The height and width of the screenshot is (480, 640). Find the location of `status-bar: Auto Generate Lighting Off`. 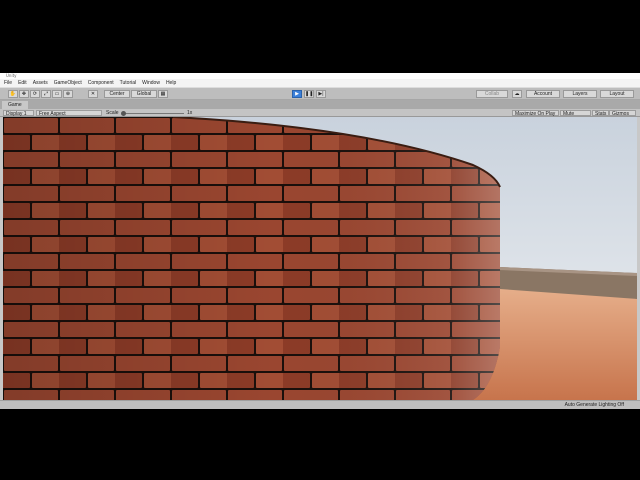

status-bar: Auto Generate Lighting Off is located at coordinates (320, 404).